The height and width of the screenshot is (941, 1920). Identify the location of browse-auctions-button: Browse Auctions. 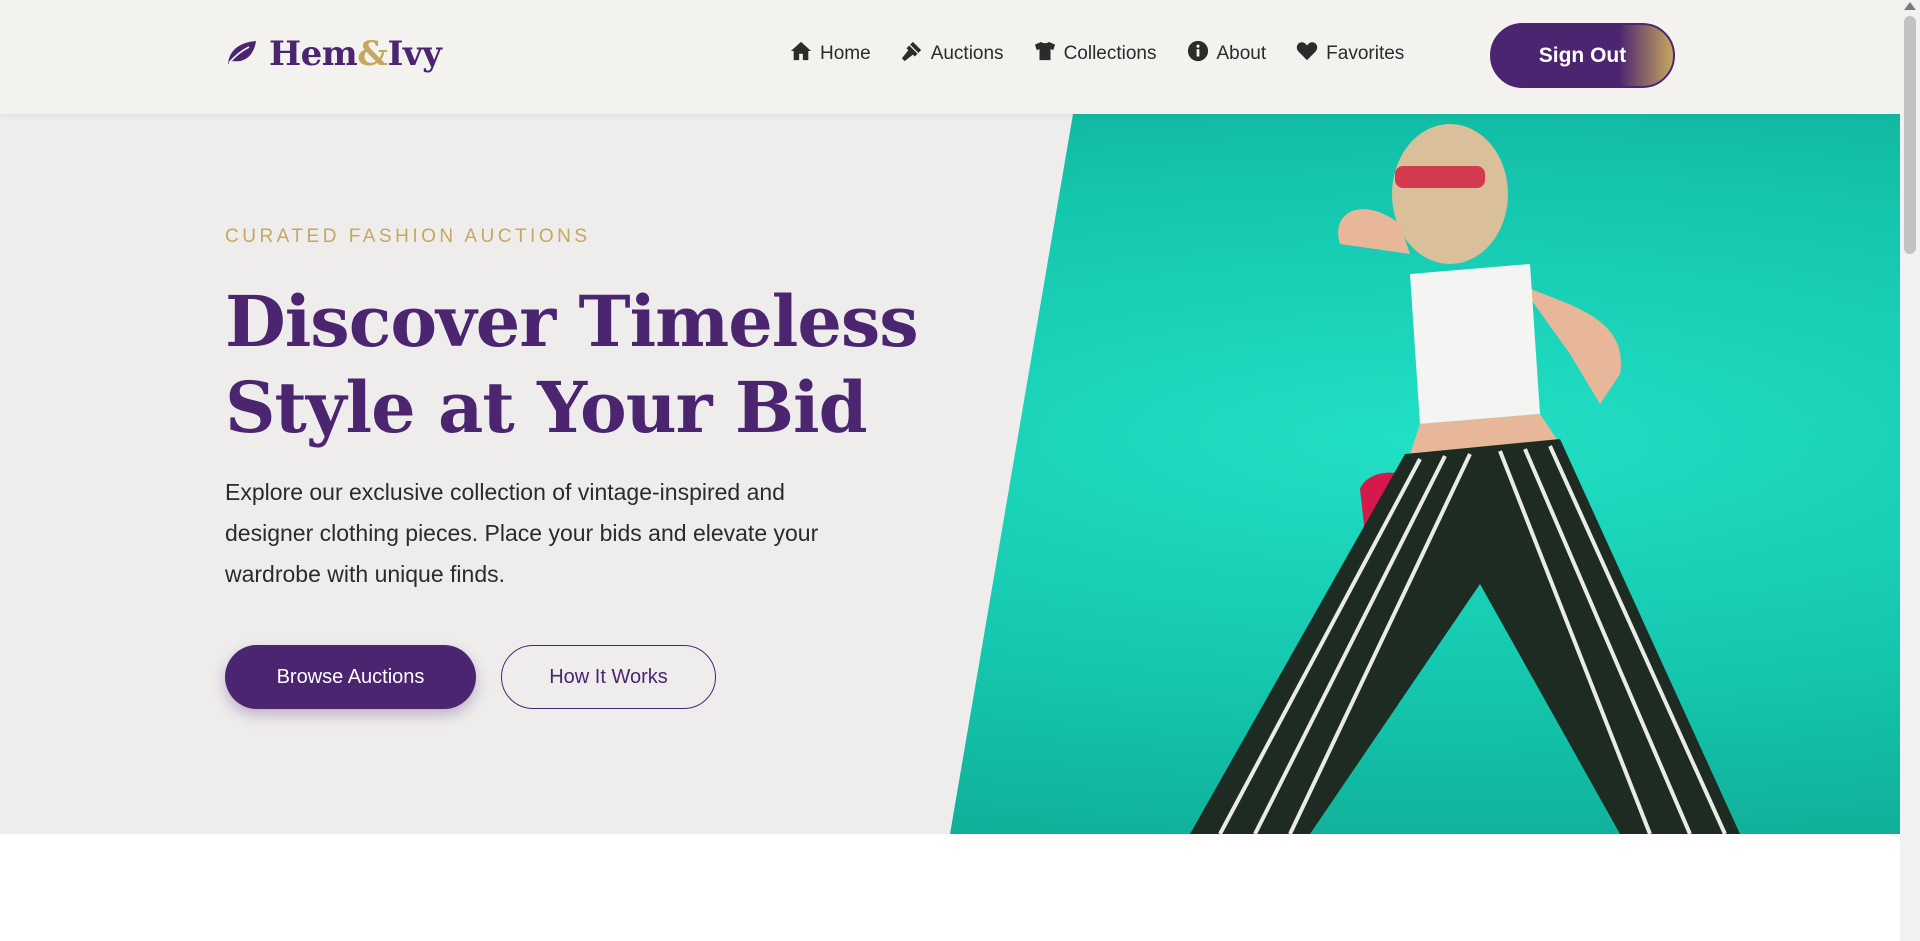
(350, 677).